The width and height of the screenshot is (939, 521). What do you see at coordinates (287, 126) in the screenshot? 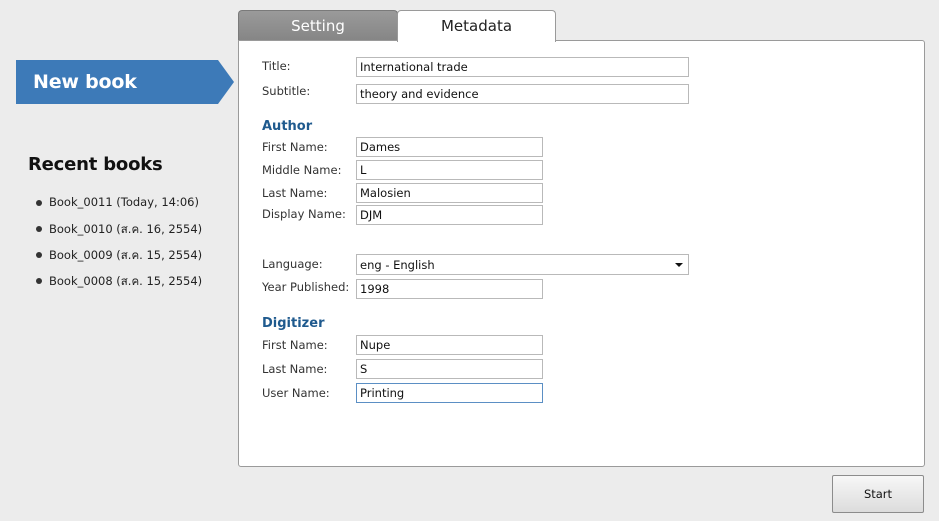
I see `author-heading: Author` at bounding box center [287, 126].